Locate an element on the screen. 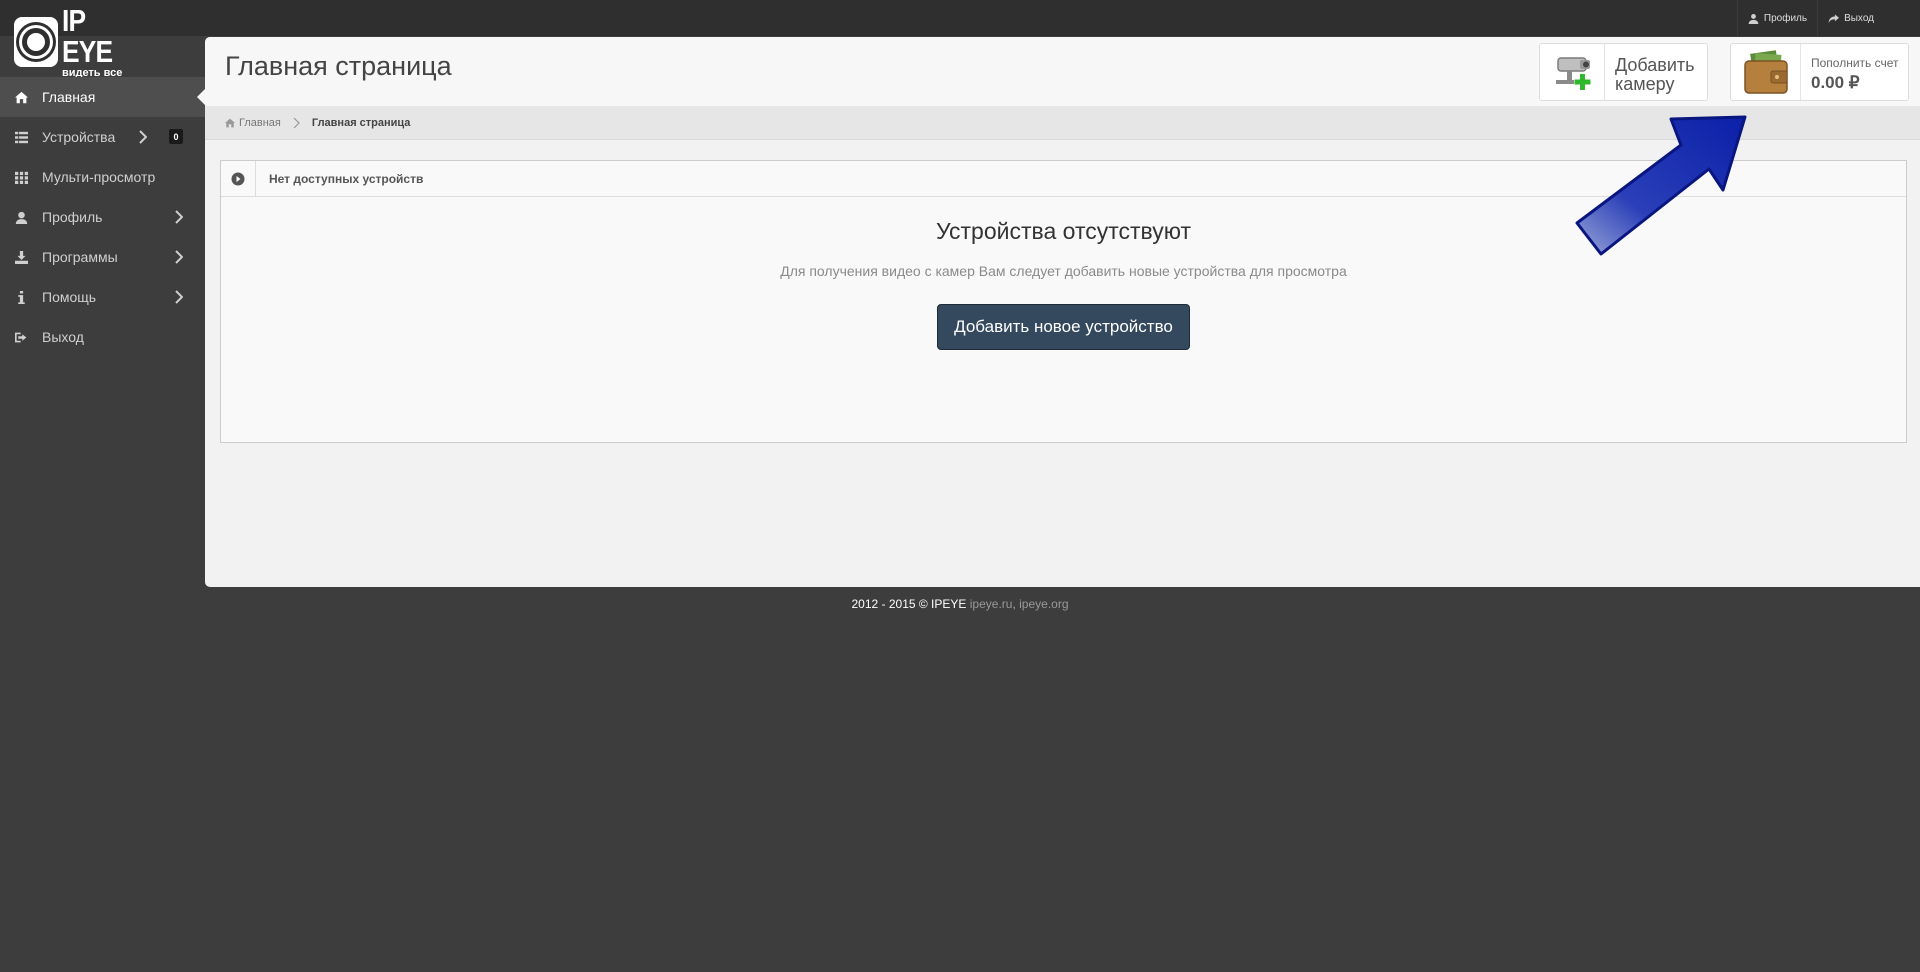 The image size is (1920, 972). sidebar-item-home: Главная is located at coordinates (102, 97).